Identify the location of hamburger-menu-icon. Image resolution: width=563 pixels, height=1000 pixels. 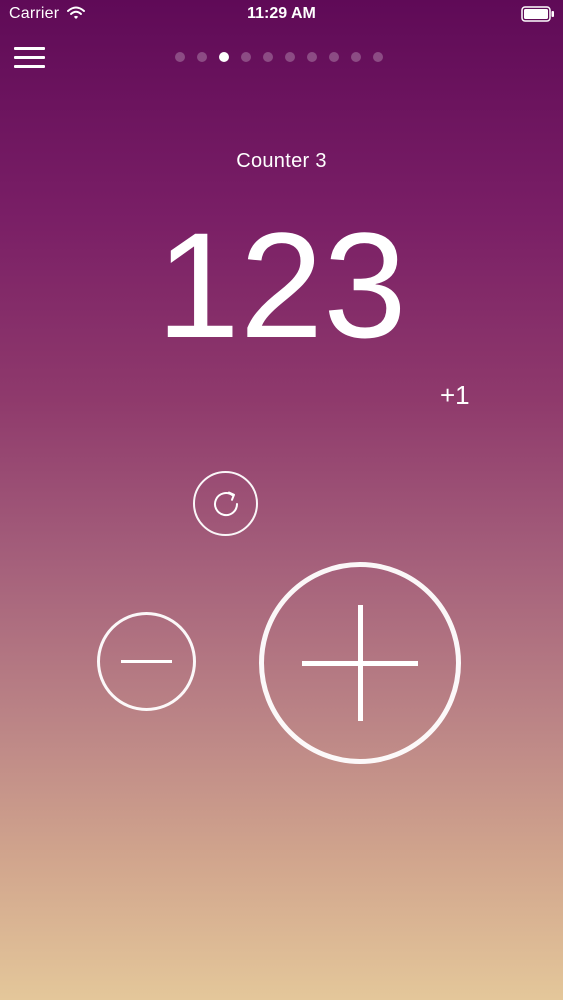
(30, 57).